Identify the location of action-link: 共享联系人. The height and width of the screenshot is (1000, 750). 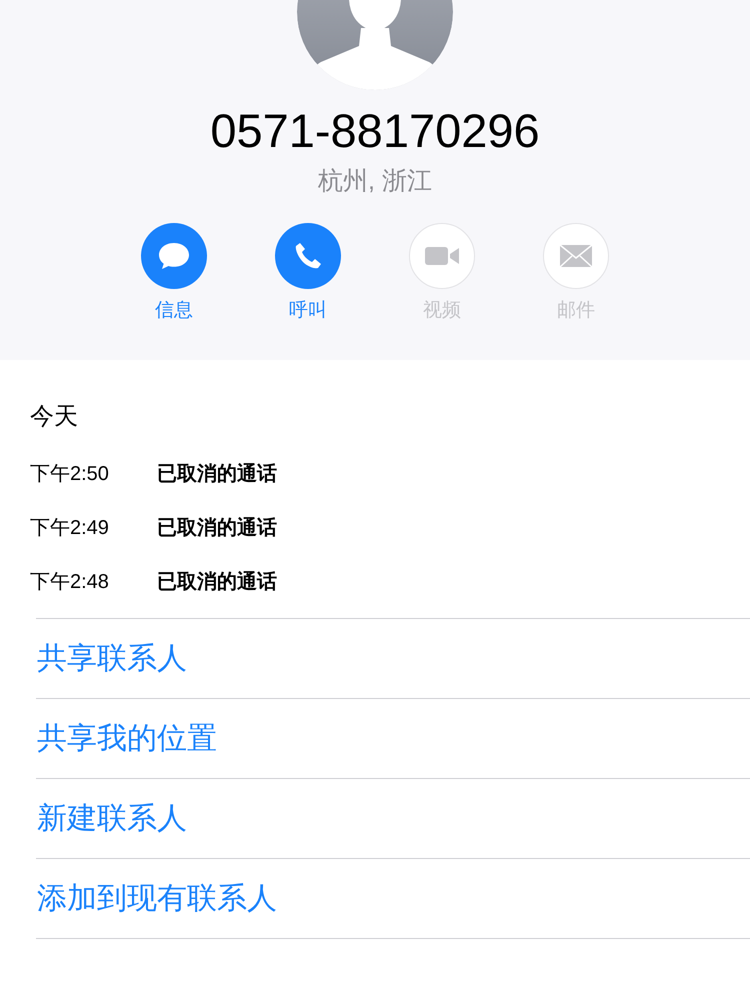
(393, 659).